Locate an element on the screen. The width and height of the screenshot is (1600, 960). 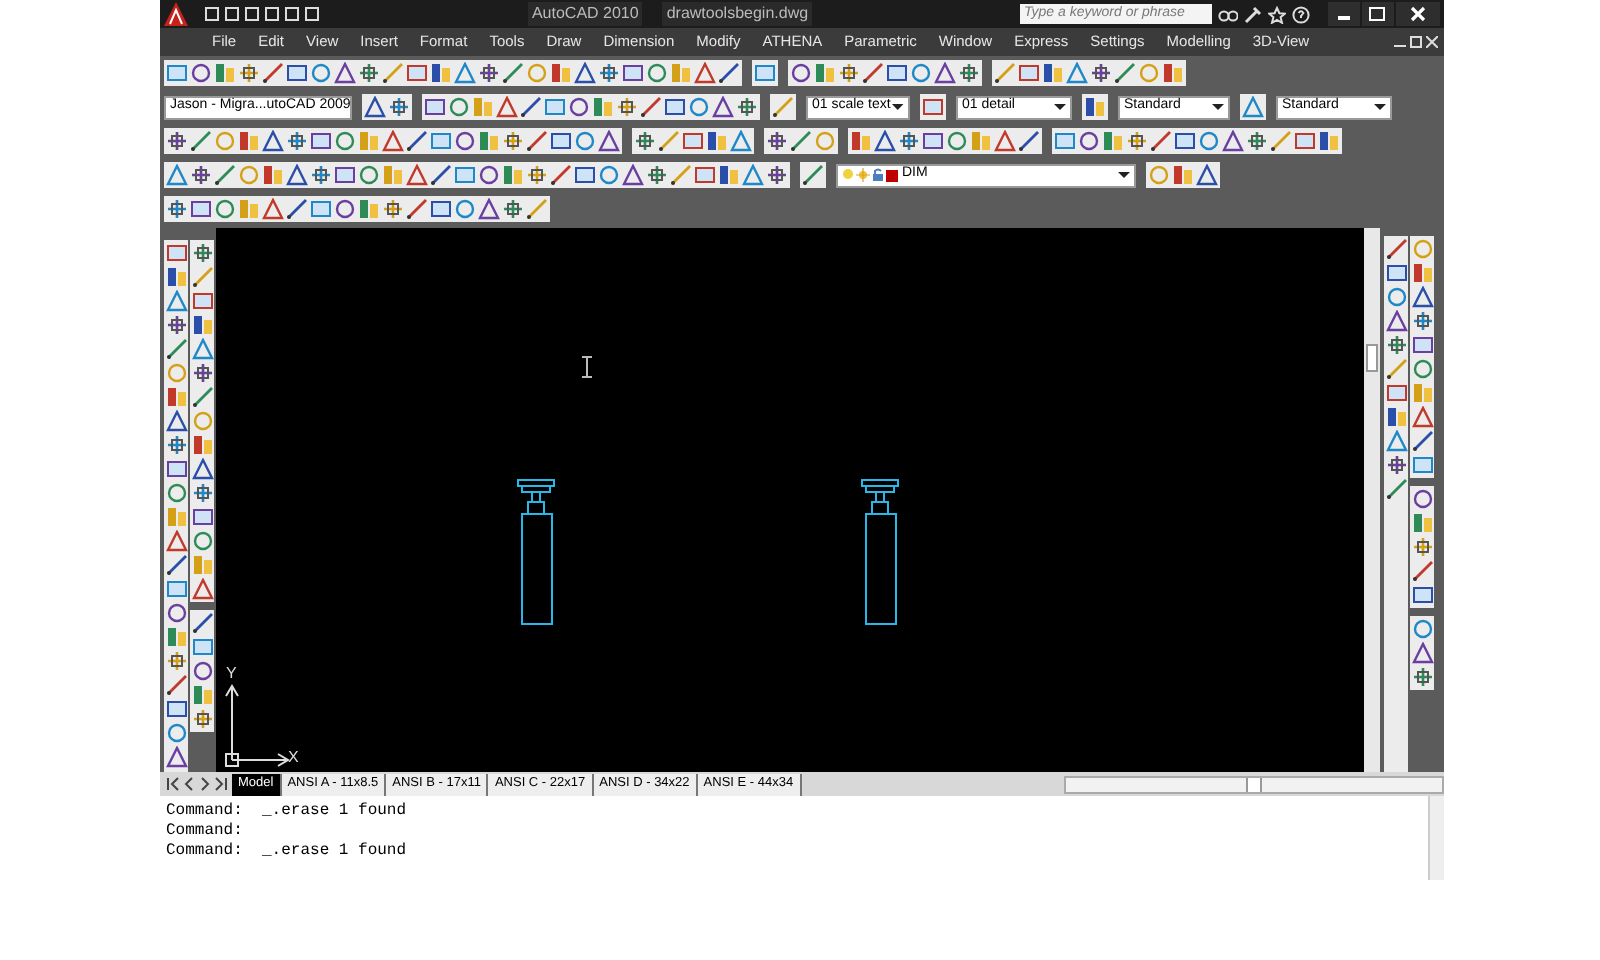
binoculars-icon is located at coordinates (1228, 14).